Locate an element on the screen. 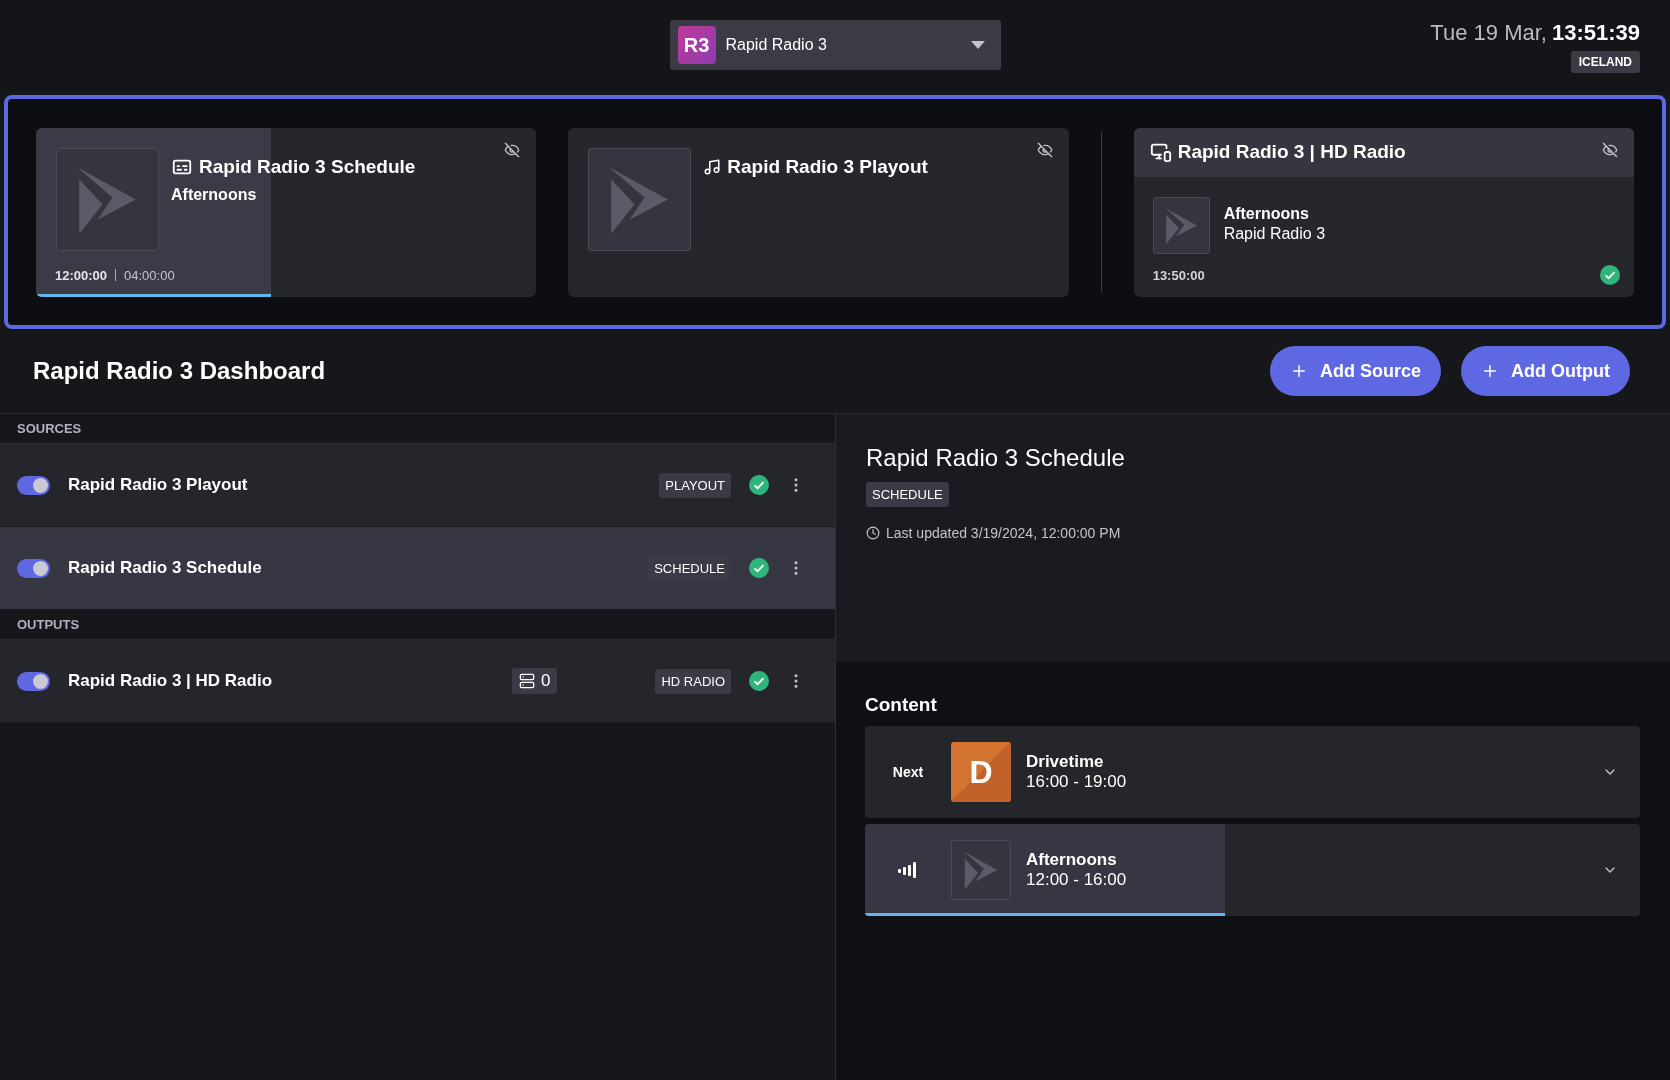  clock-date: Tue 19 Mar, is located at coordinates (1488, 33).